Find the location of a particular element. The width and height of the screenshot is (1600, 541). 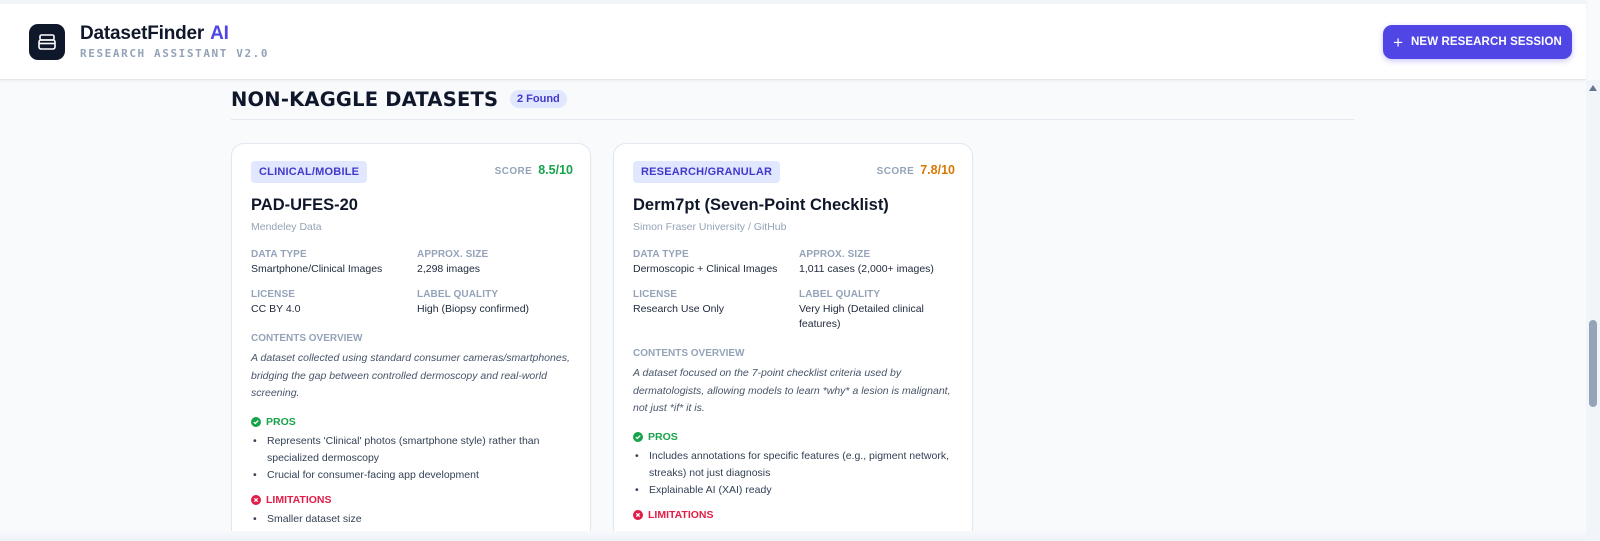

dataset-title: PAD-UFES-20 is located at coordinates (304, 205).